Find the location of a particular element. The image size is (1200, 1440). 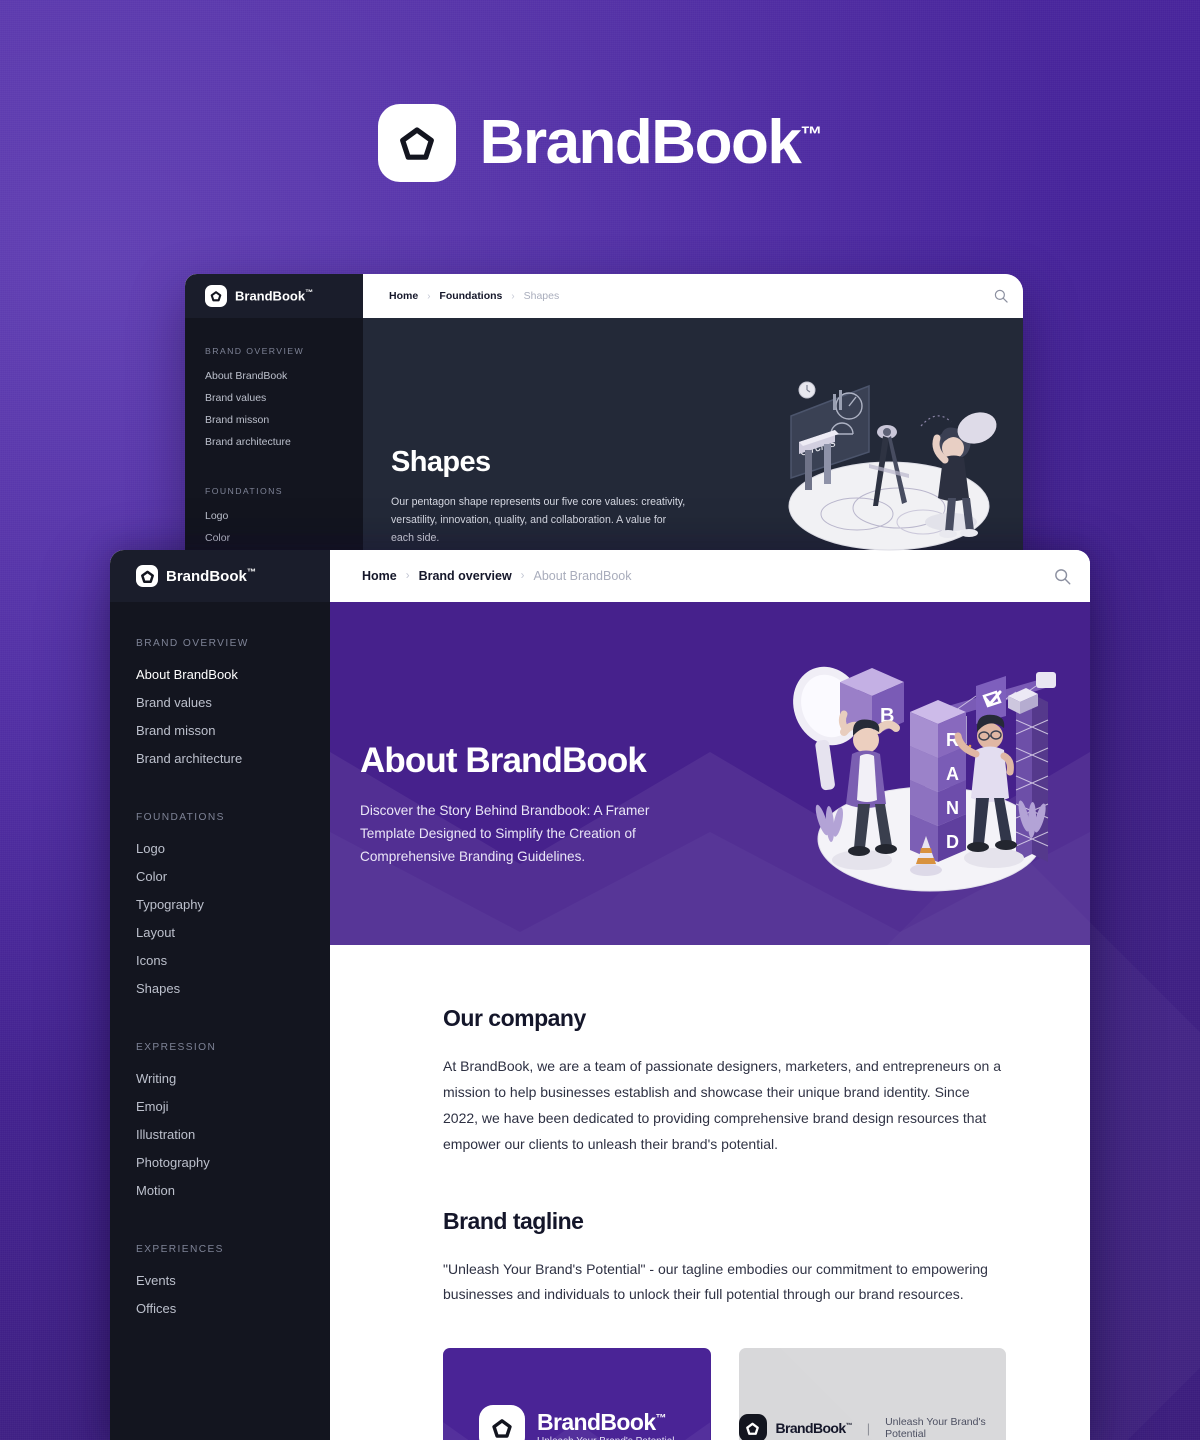

sidebar-item-layout: Layout is located at coordinates (220, 932).